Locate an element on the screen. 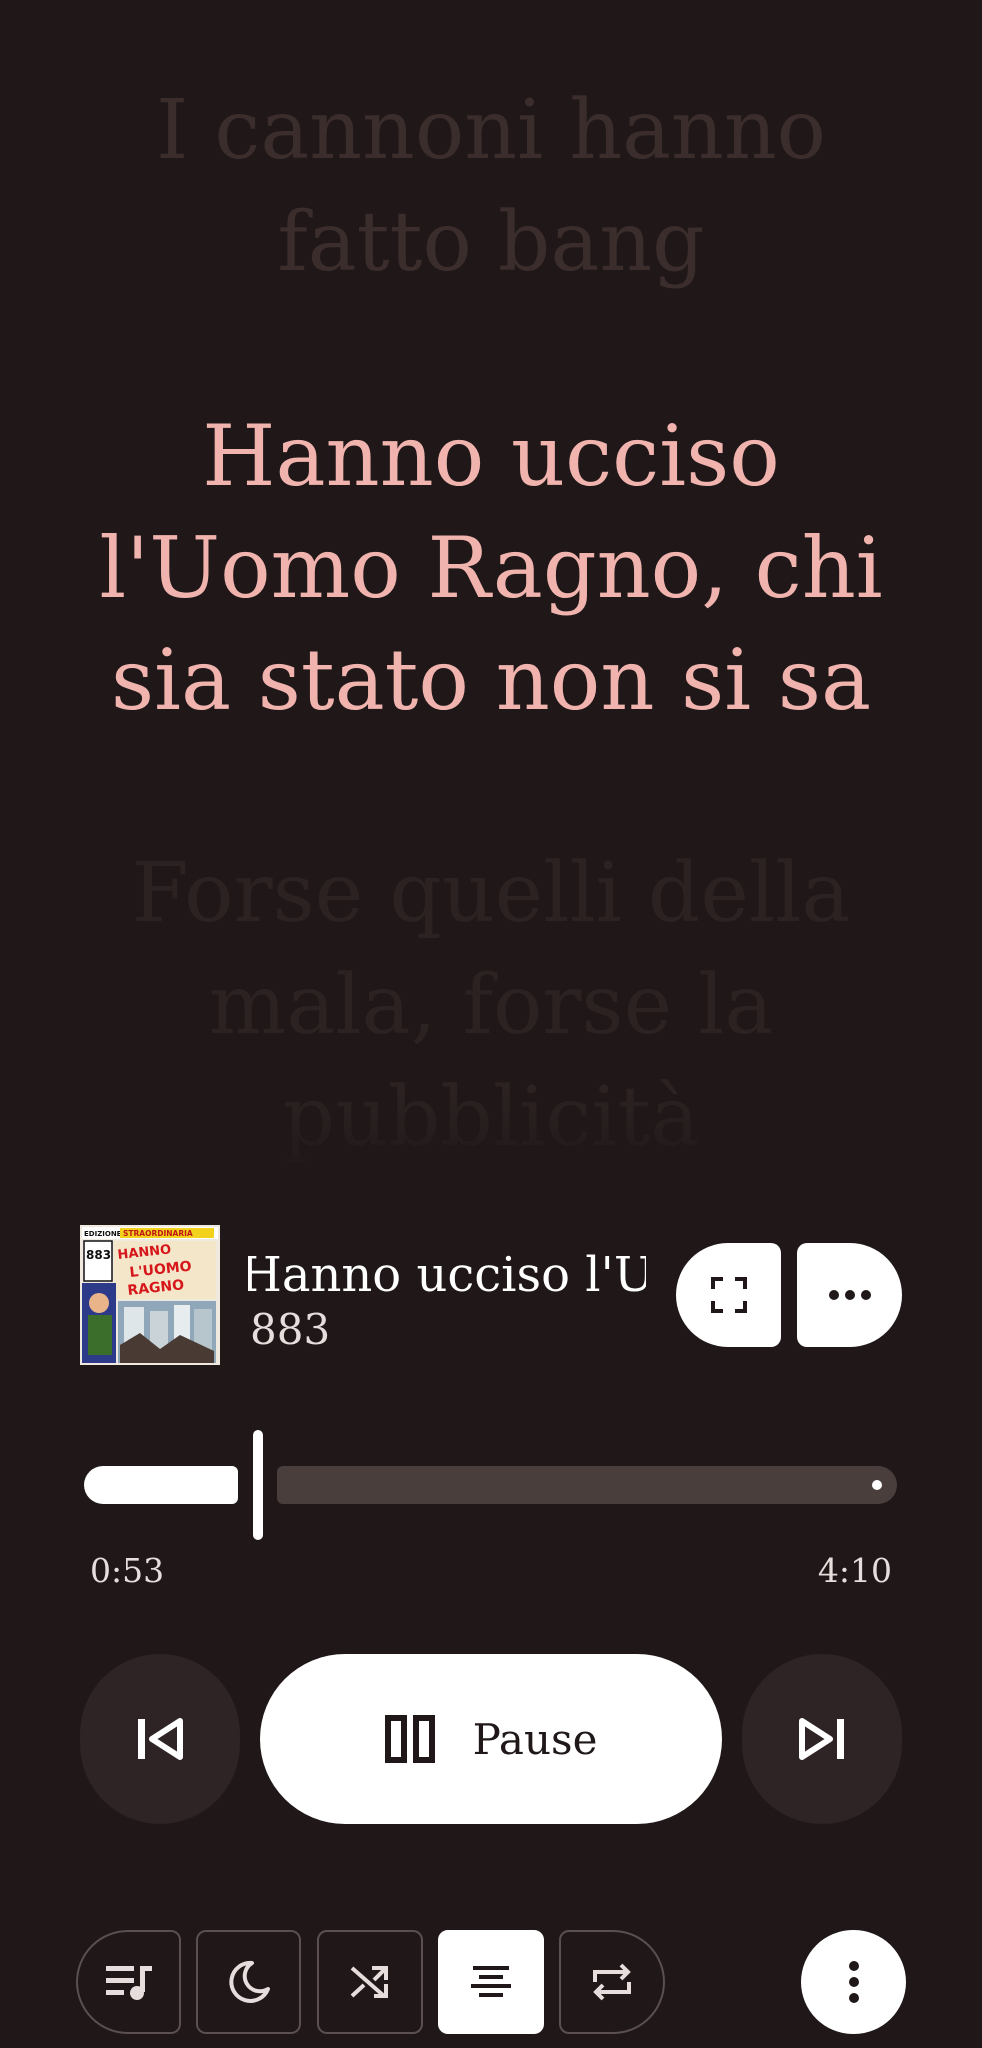 This screenshot has width=982, height=2048. more-vertical-icon is located at coordinates (853, 1982).